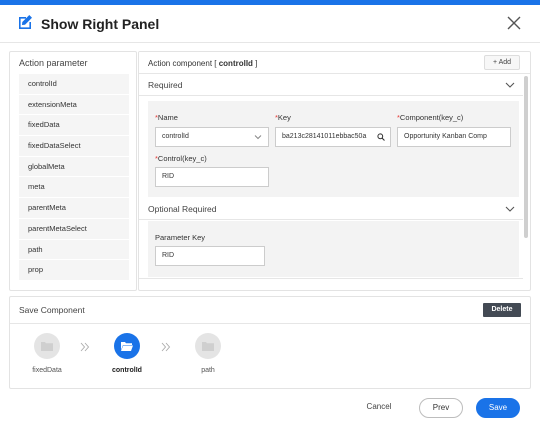 The width and height of the screenshot is (540, 429). Describe the element at coordinates (175, 136) in the screenshot. I see `name-select-value: controlId` at that location.